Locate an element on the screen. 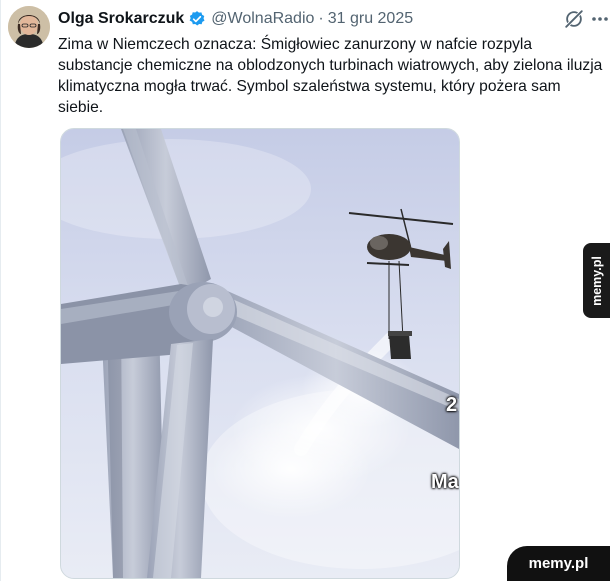  watermark-side: memy.pl is located at coordinates (596, 280).